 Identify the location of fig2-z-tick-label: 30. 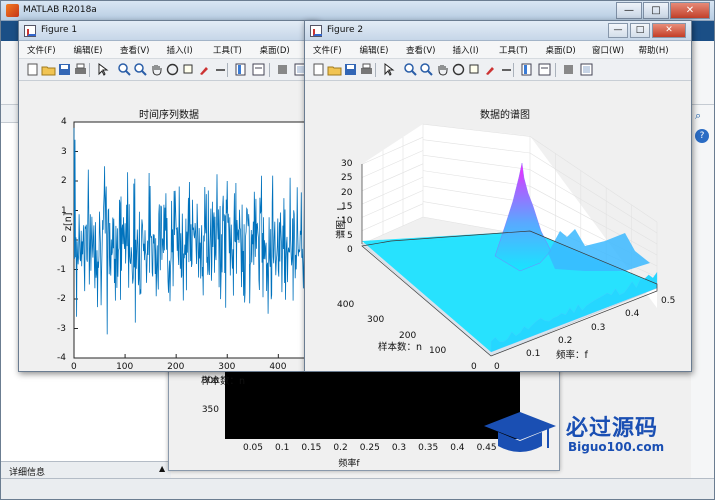
(347, 164).